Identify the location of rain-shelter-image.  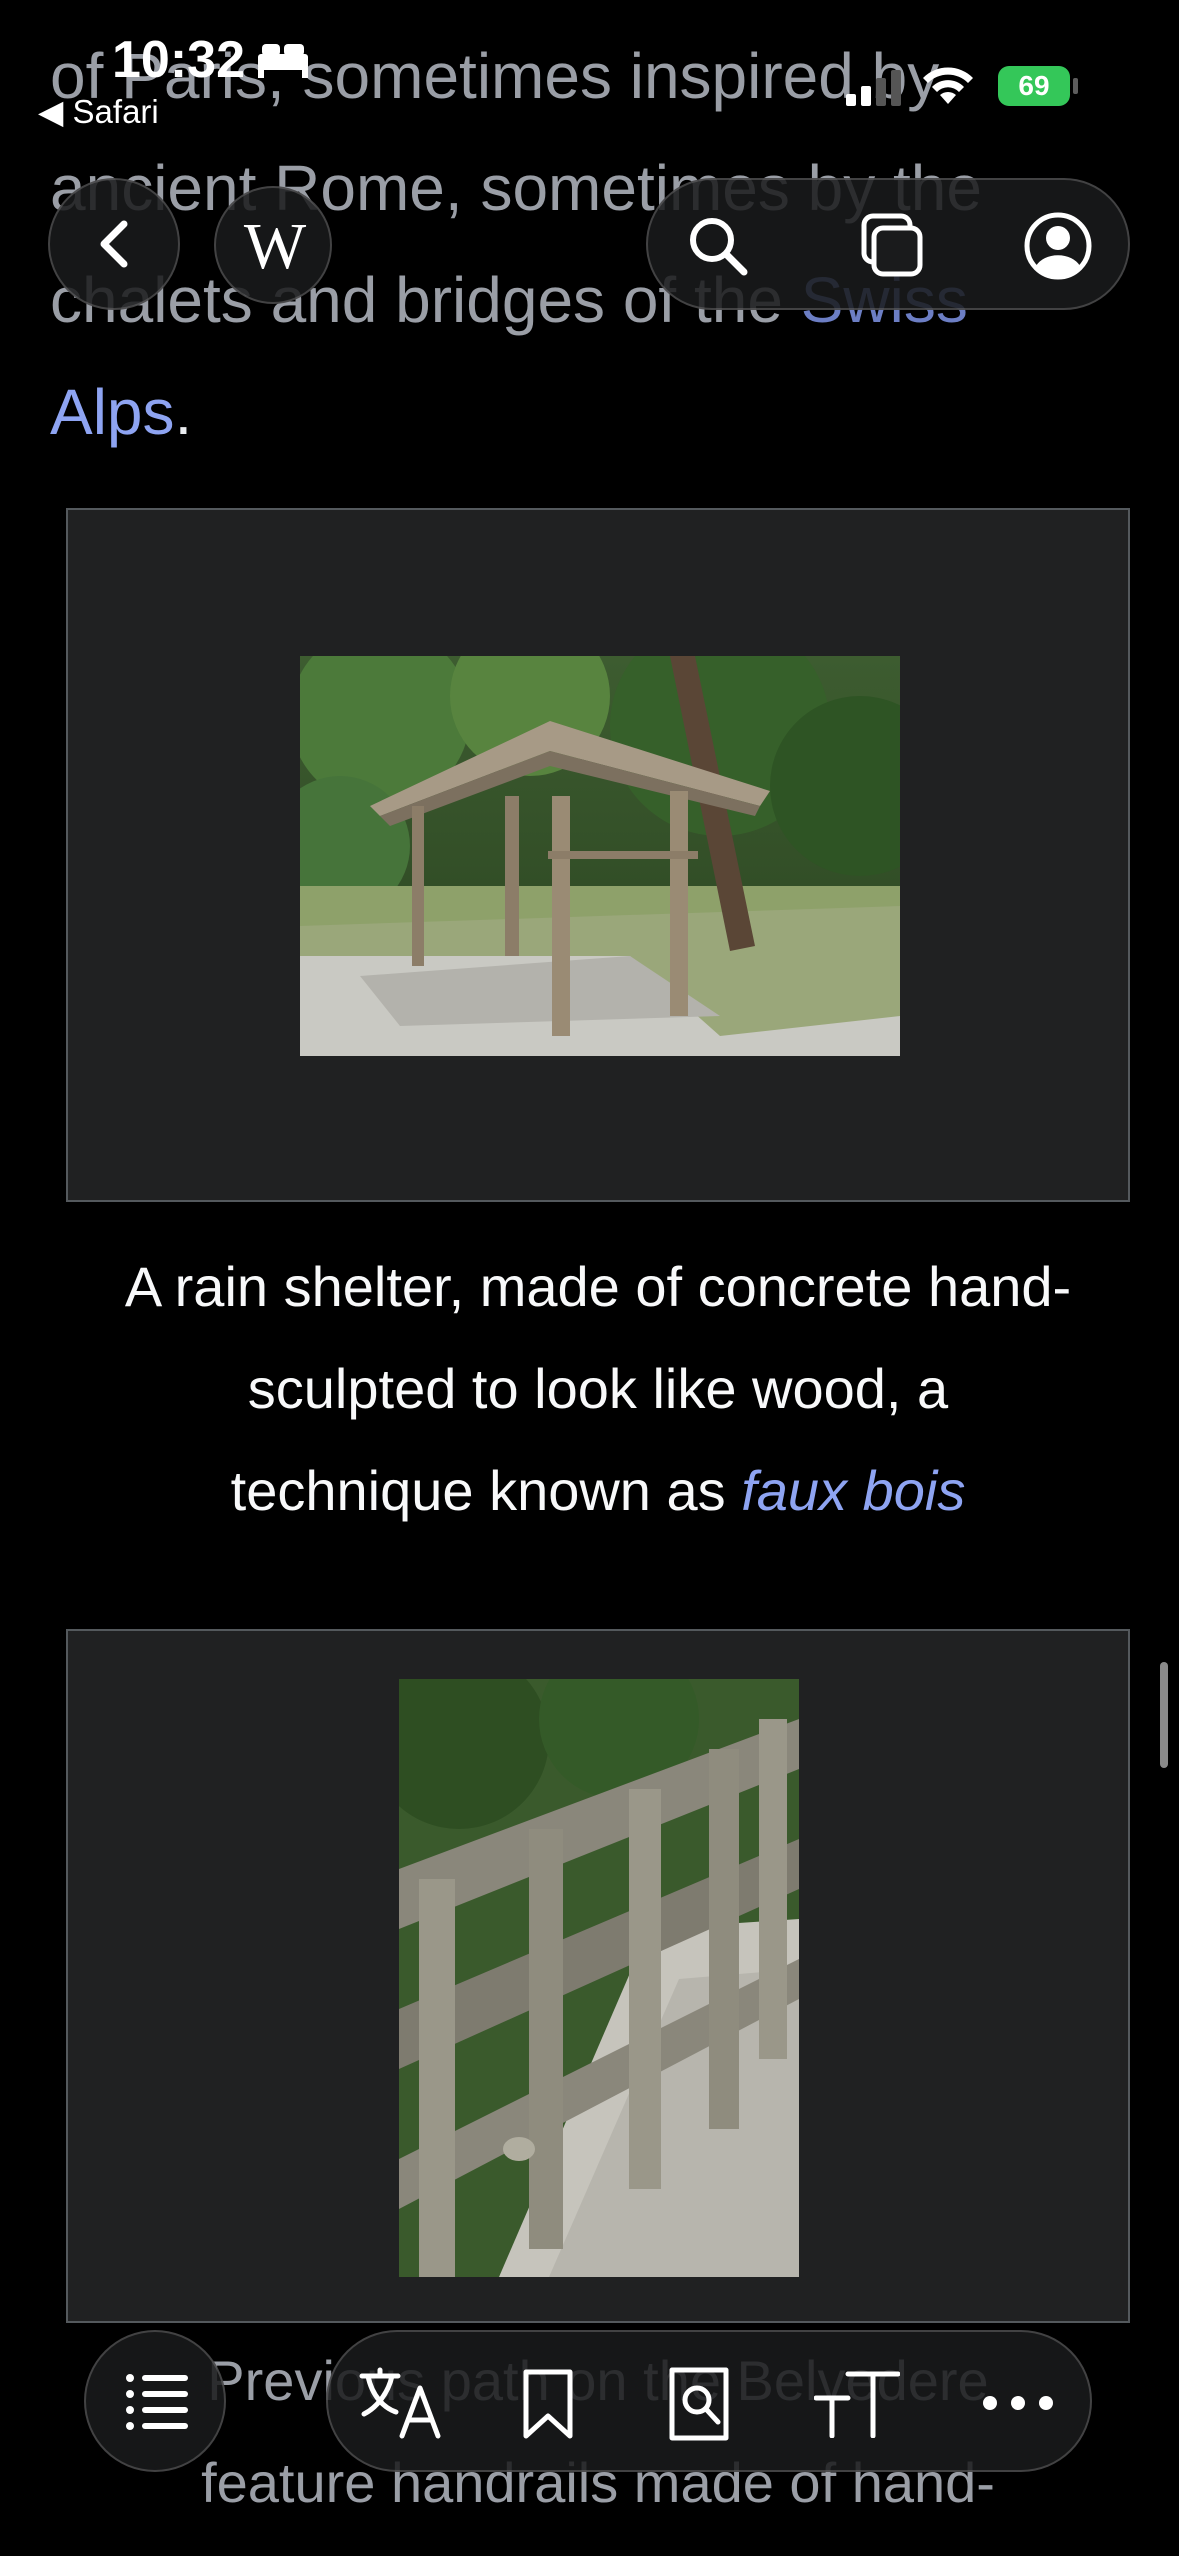
(600, 856).